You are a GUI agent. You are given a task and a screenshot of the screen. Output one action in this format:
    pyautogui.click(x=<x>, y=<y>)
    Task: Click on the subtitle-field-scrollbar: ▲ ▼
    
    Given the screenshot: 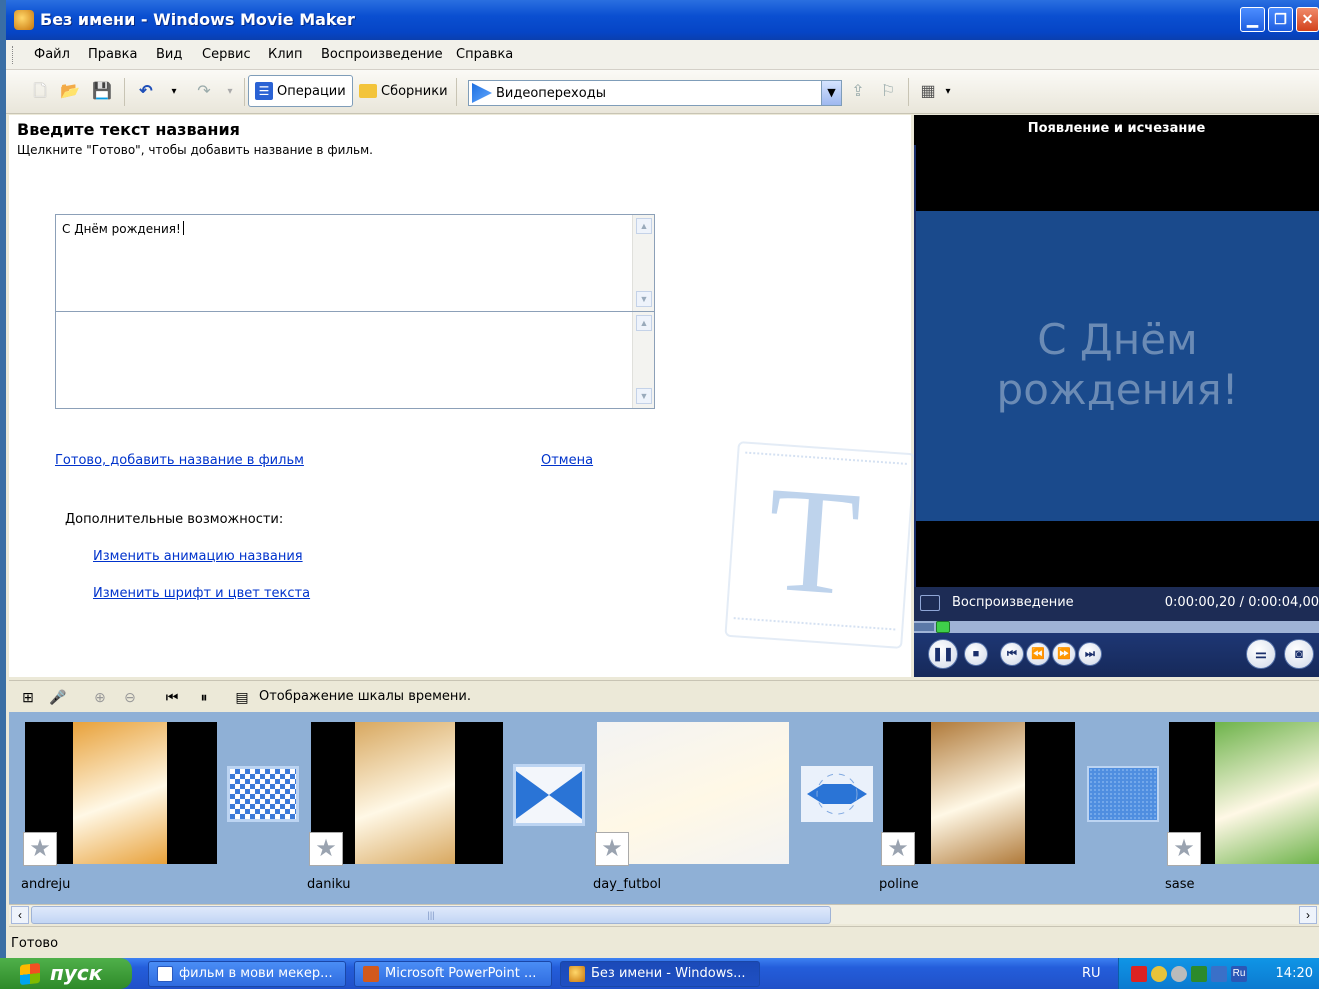 What is the action you would take?
    pyautogui.click(x=643, y=360)
    